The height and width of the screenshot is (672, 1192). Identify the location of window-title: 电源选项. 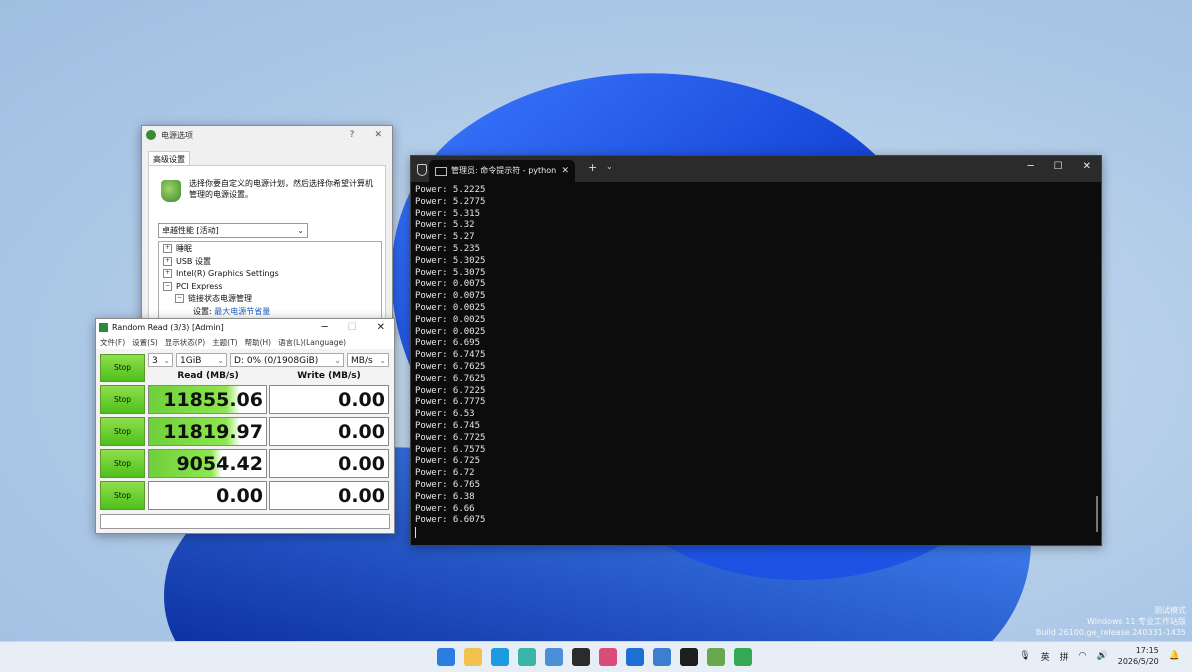
(177, 135).